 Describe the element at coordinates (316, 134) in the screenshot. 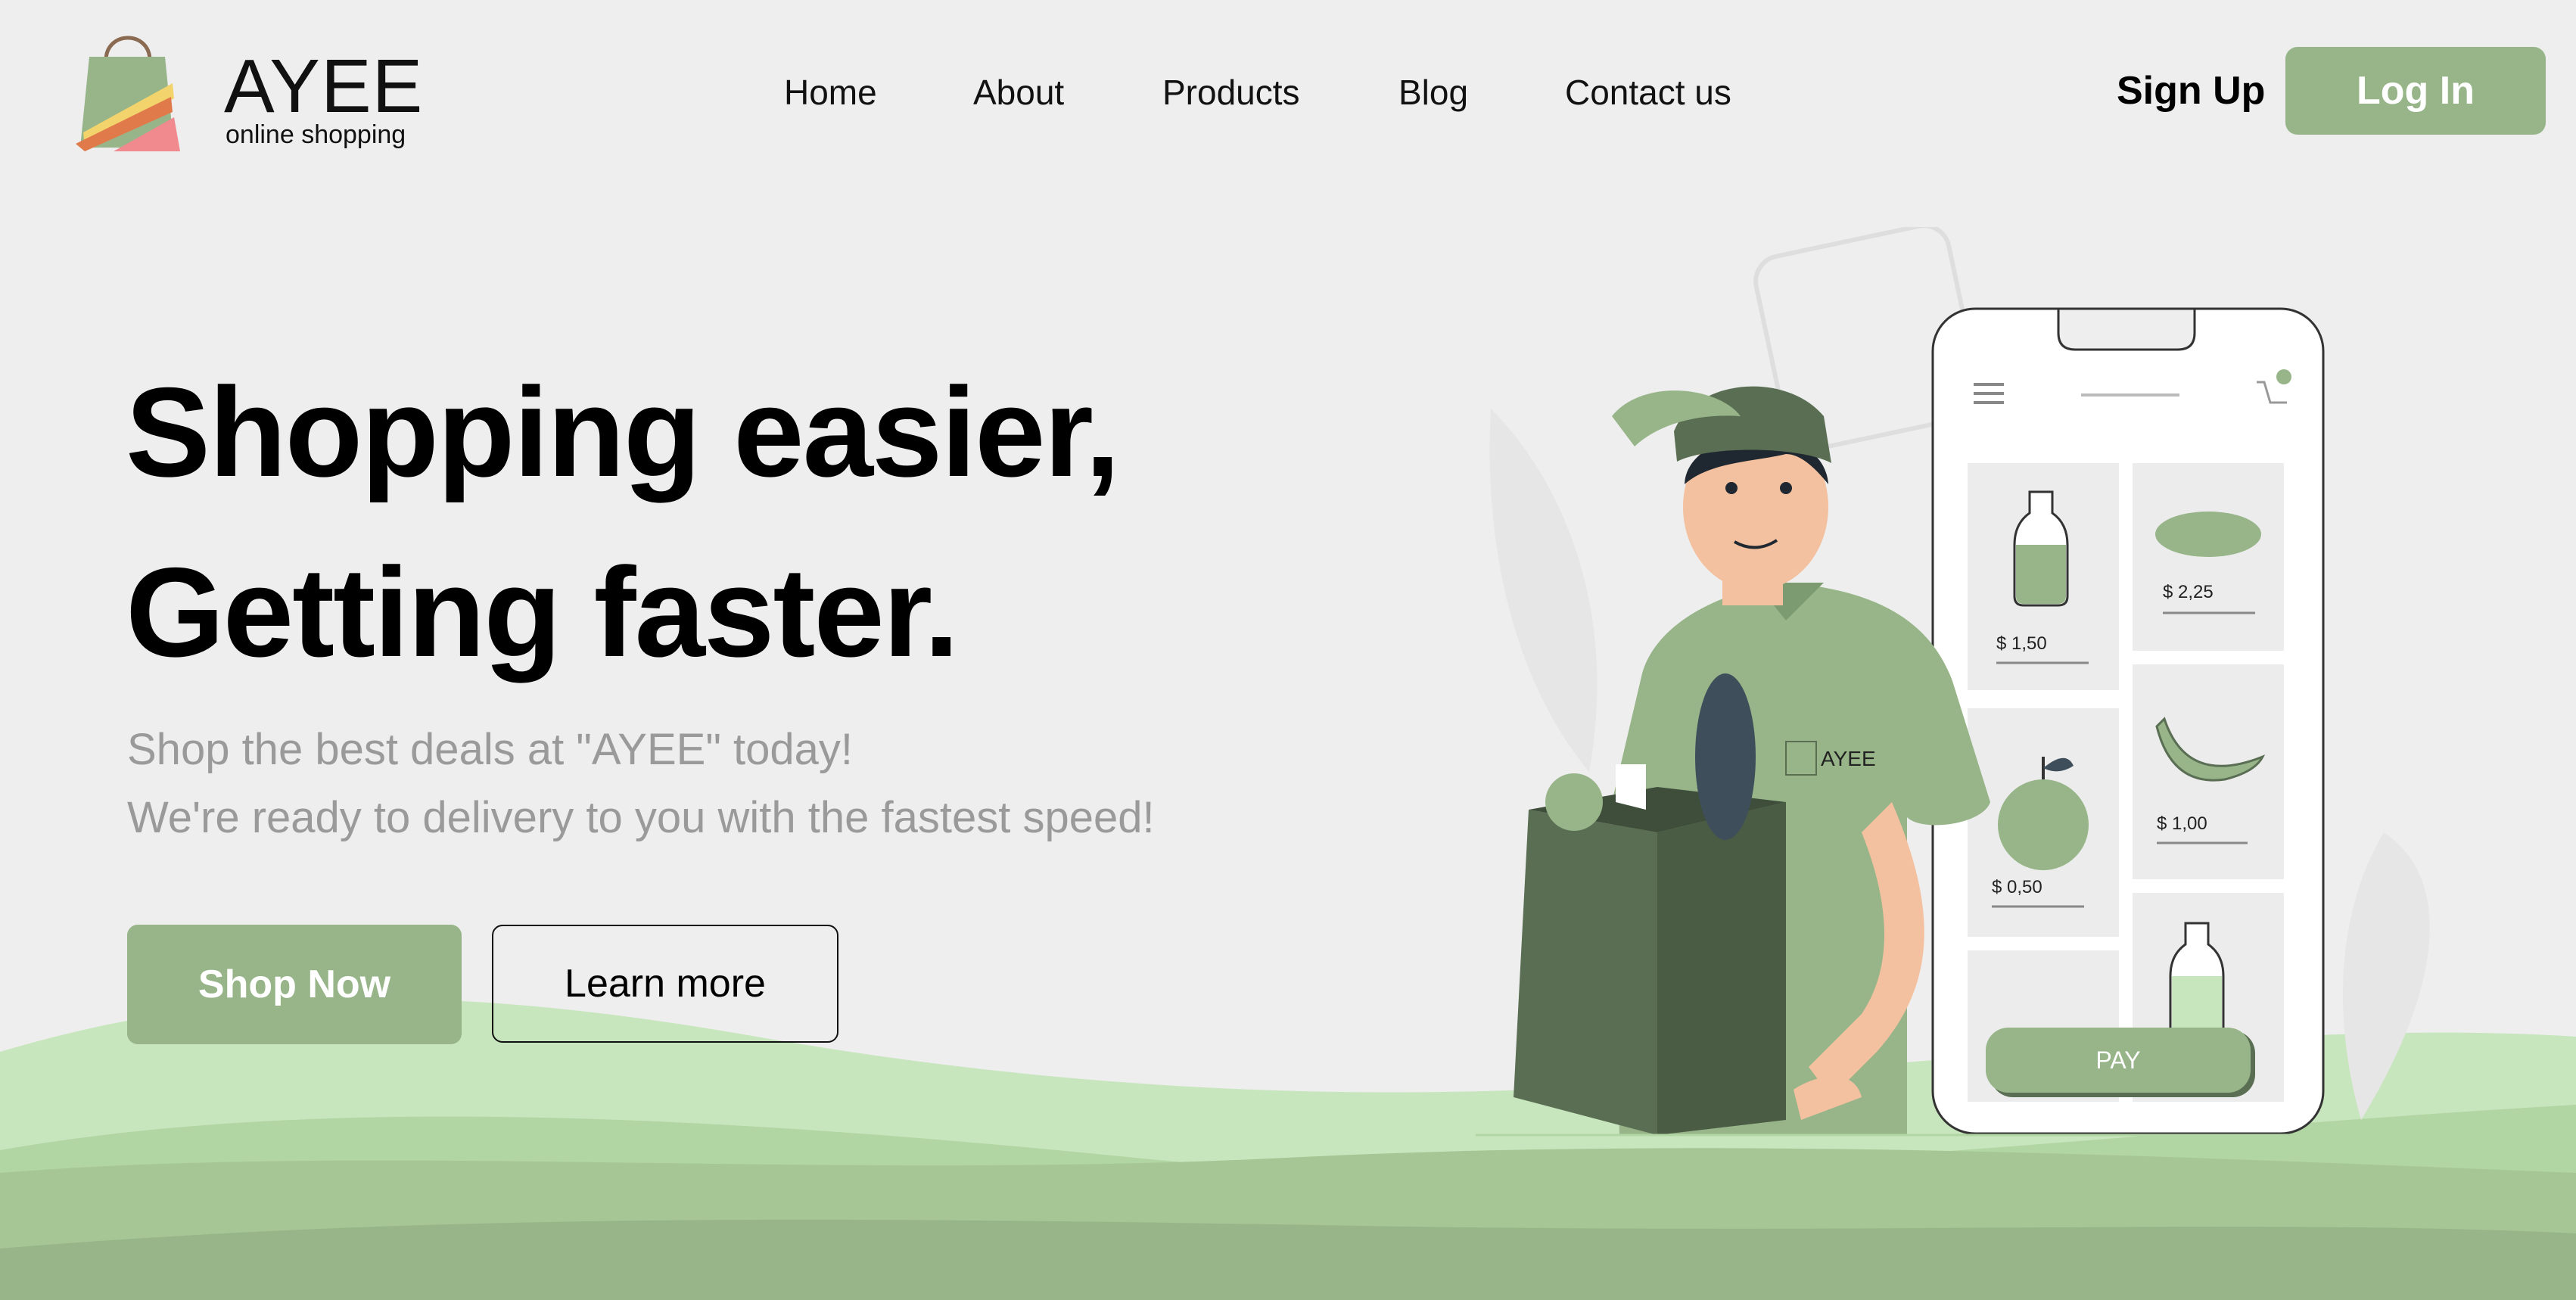

I see `brand-tagline: online shopping` at that location.